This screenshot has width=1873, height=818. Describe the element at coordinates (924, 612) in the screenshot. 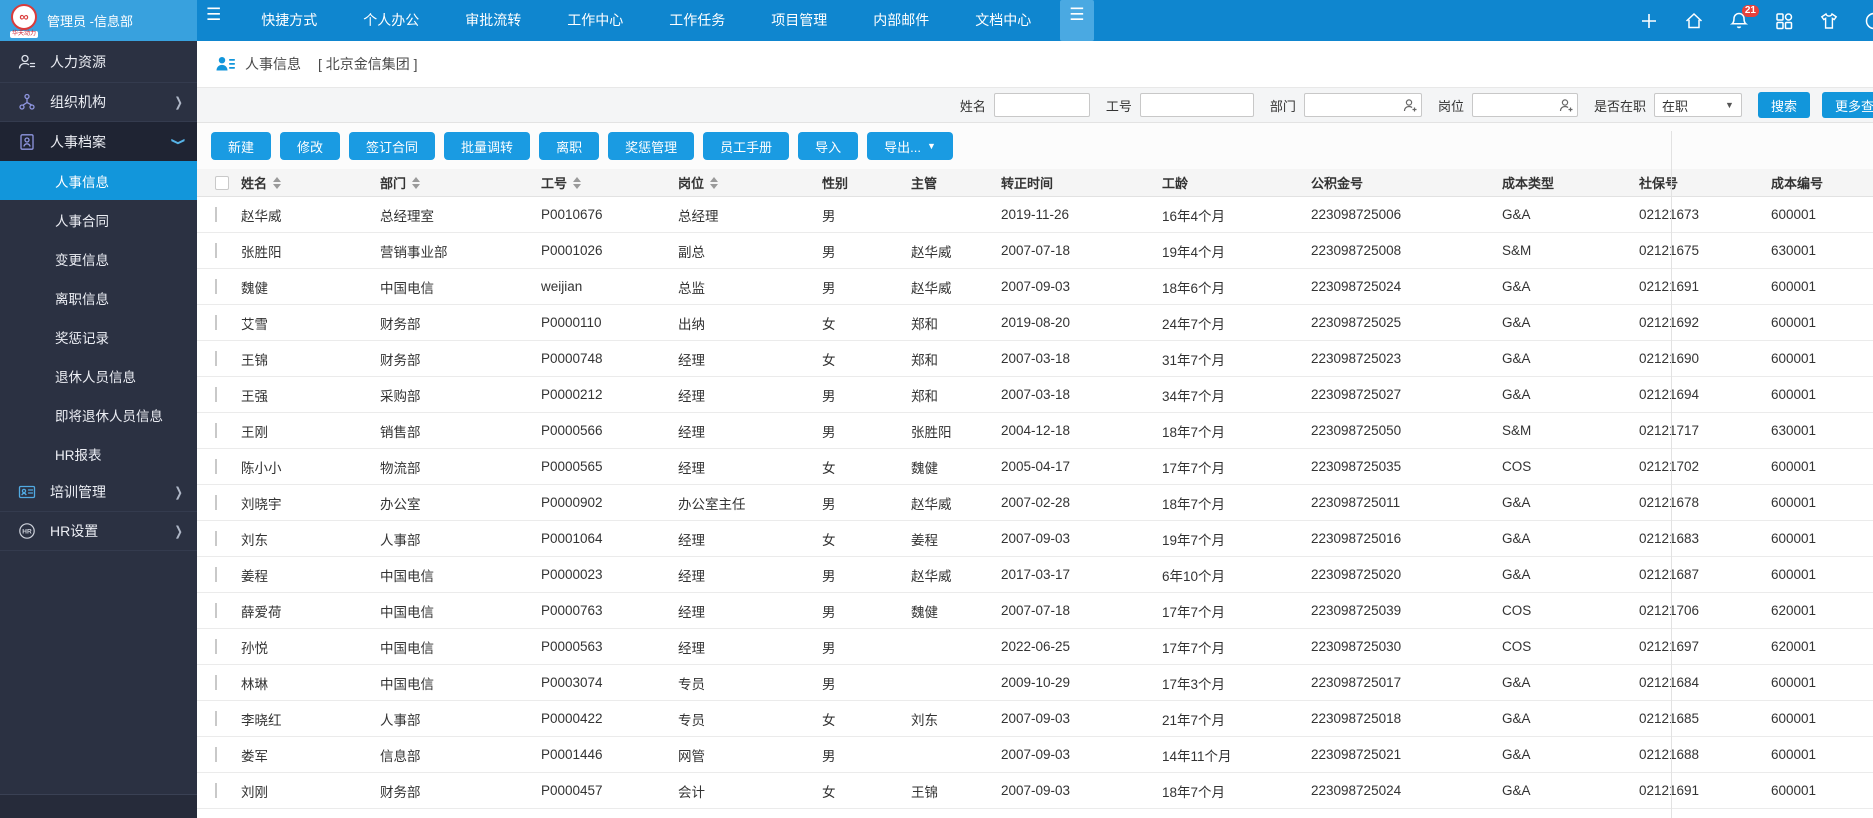

I see `cell-5: 魏健` at that location.